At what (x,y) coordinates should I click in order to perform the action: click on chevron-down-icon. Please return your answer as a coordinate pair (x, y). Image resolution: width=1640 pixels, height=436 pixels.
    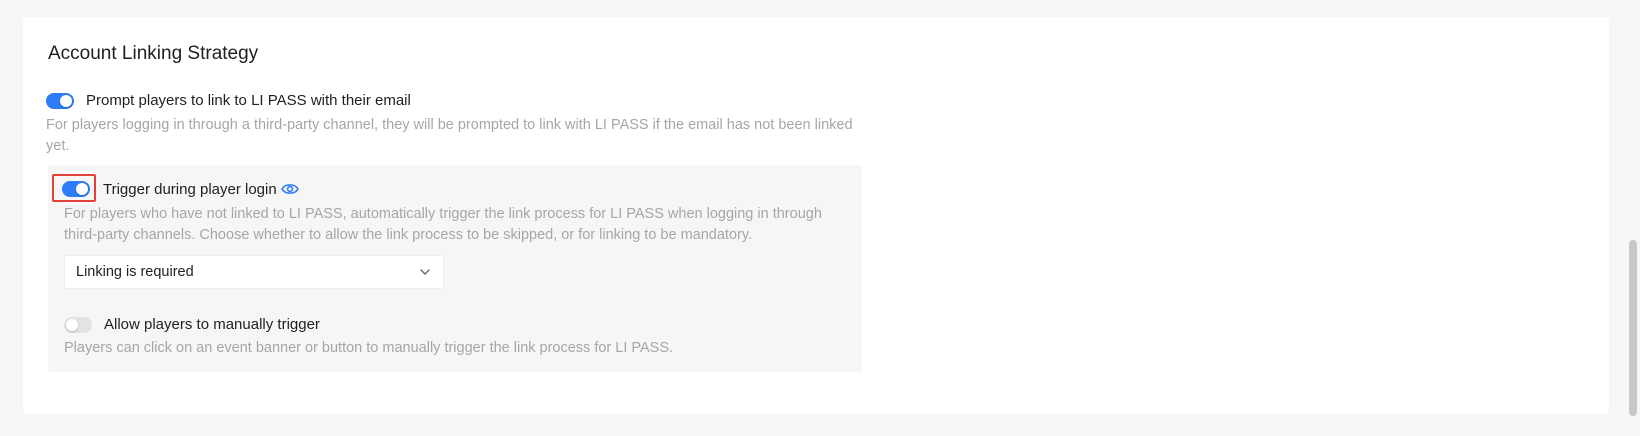
    Looking at the image, I should click on (425, 272).